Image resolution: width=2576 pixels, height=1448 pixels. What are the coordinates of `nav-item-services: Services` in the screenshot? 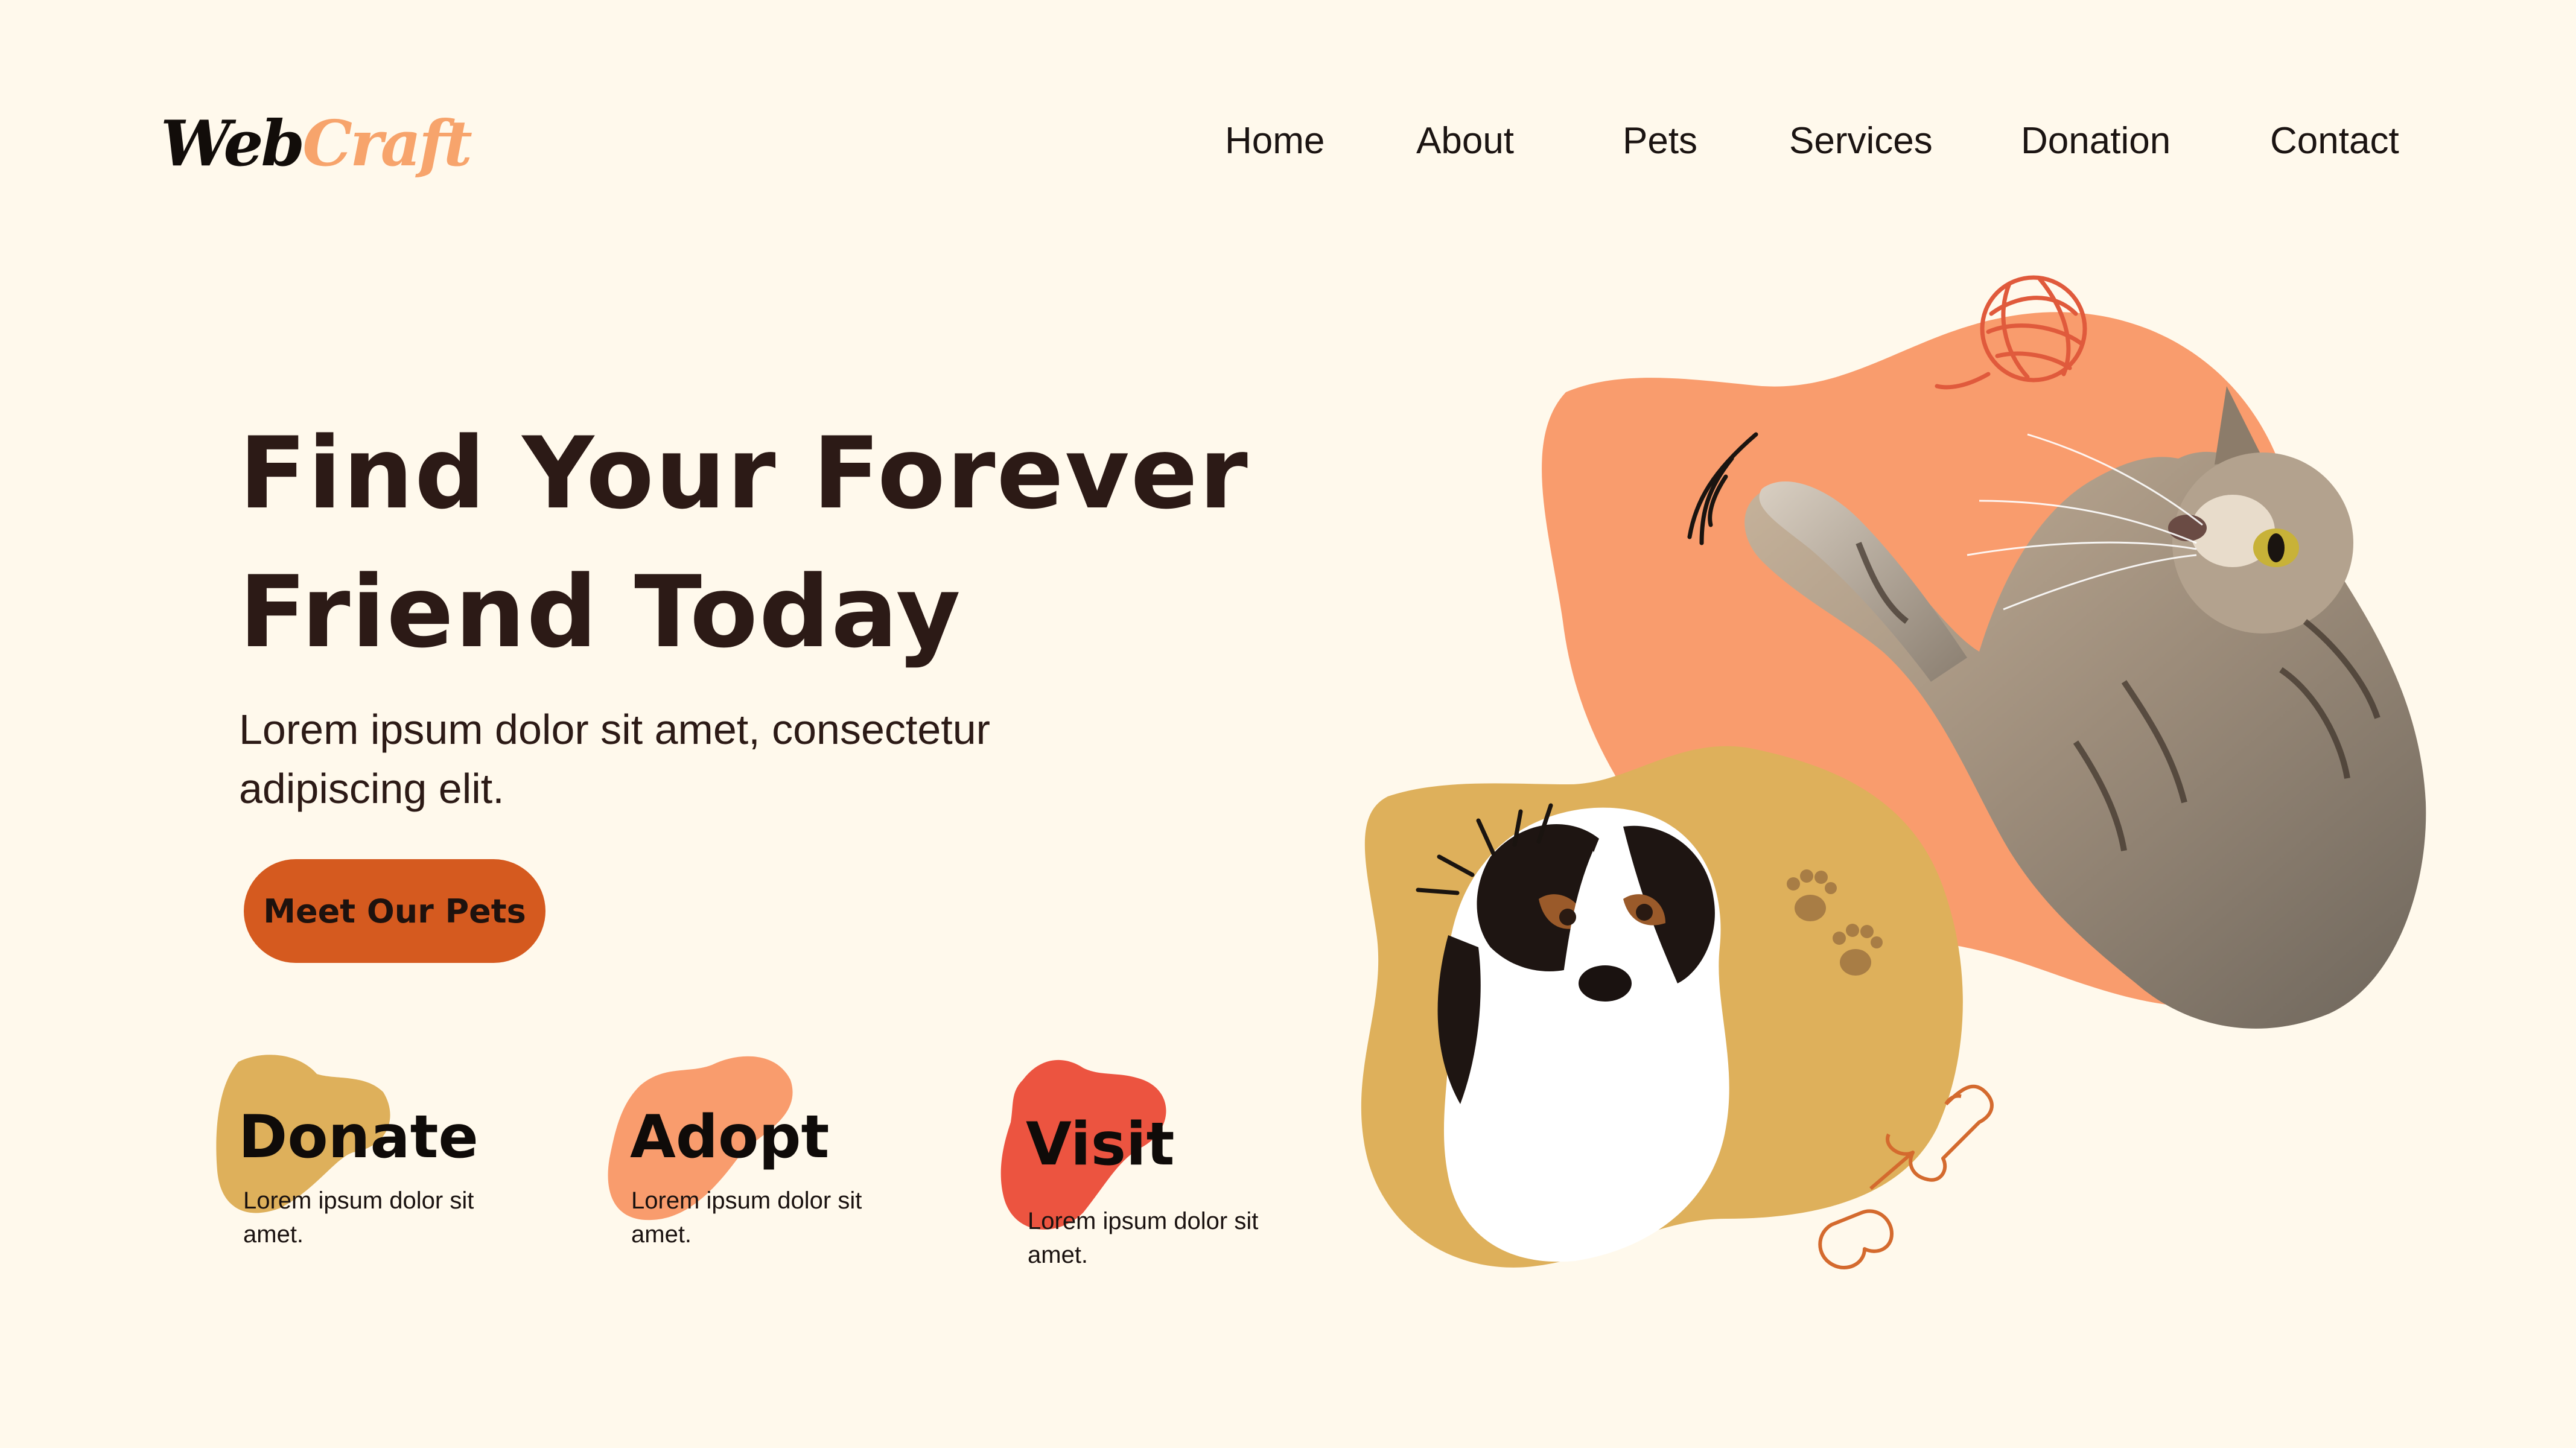 It's located at (1861, 141).